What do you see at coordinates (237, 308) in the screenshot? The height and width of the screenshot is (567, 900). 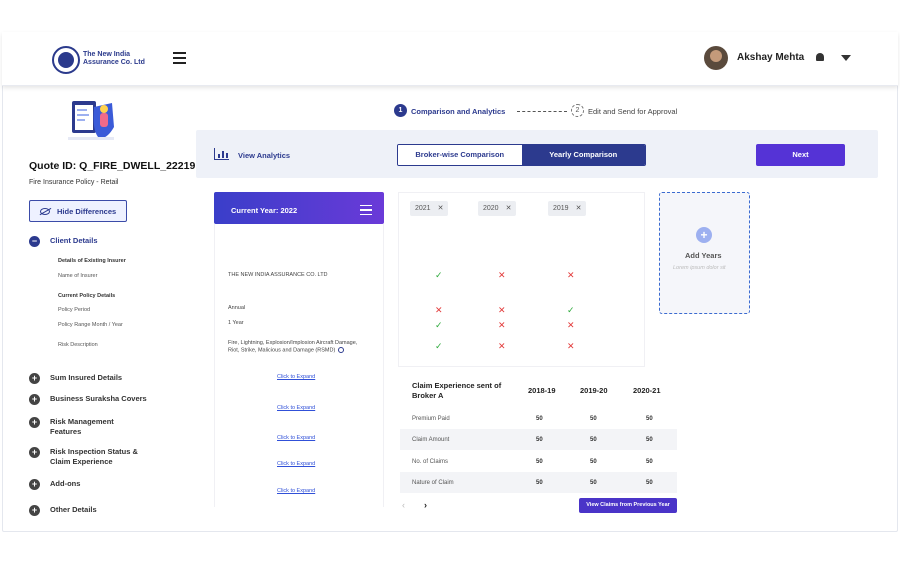 I see `policy-period-value: Annual` at bounding box center [237, 308].